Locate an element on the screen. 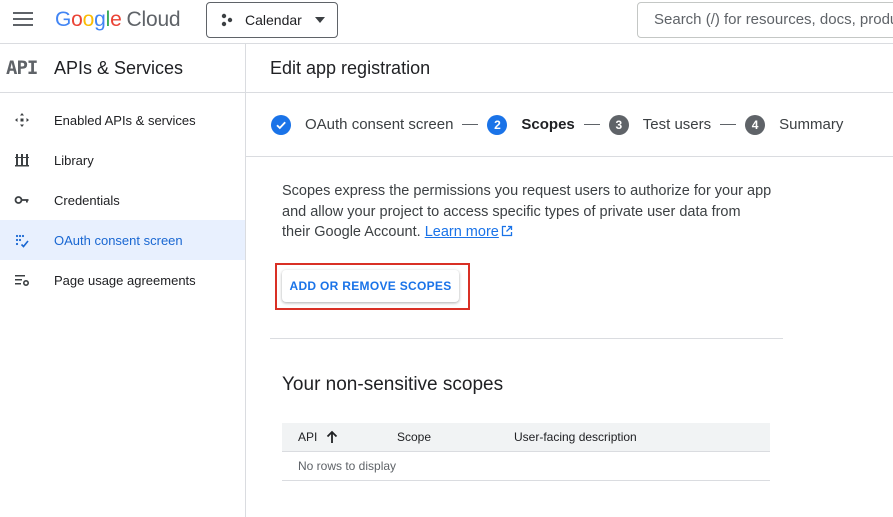 This screenshot has height=517, width=893. logo-letter: G is located at coordinates (63, 19).